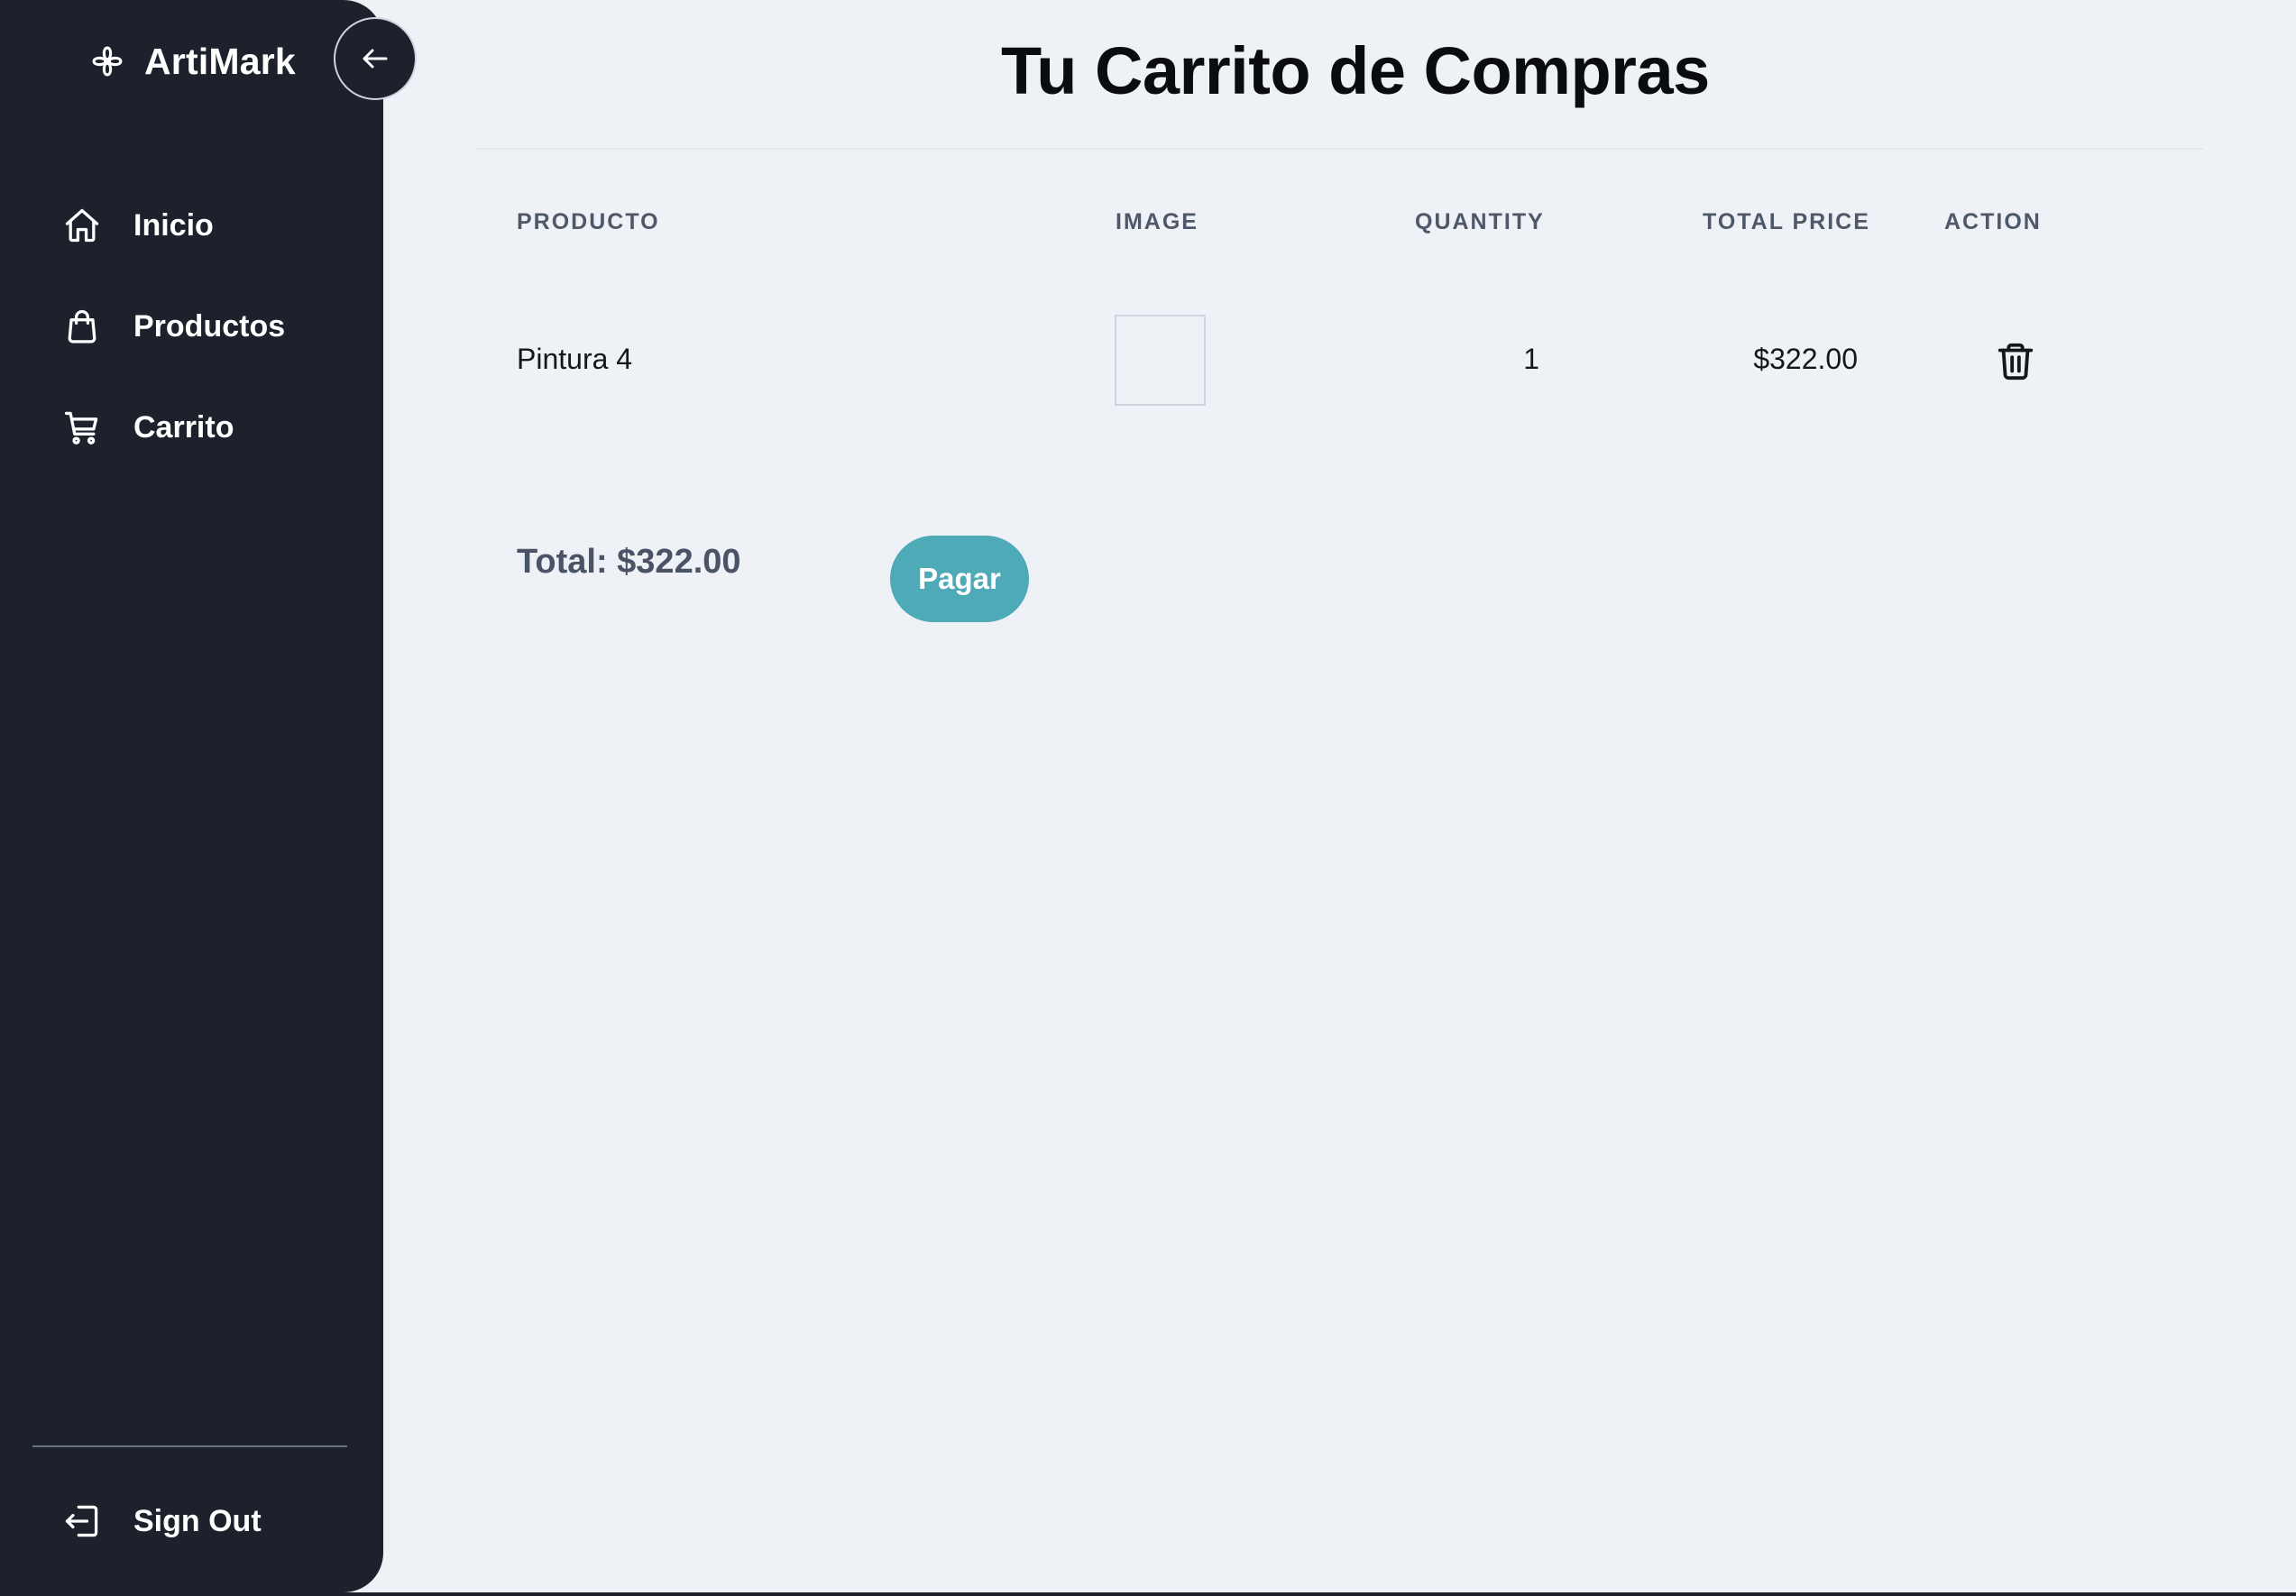  What do you see at coordinates (1531, 359) in the screenshot?
I see `cell-quantity: 1` at bounding box center [1531, 359].